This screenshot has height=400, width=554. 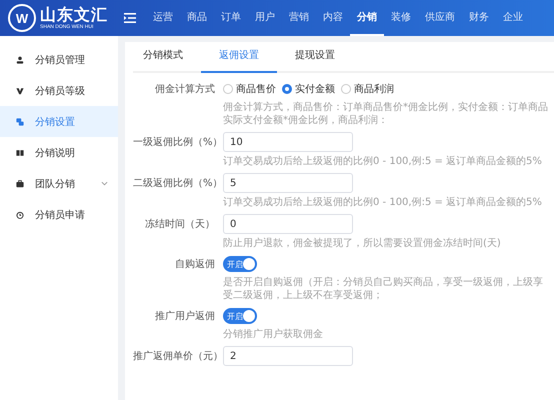 I want to click on help-text: 防止用户退款，佣金被提现了，所以需要设置佣金冻结时间(天), so click(x=362, y=243).